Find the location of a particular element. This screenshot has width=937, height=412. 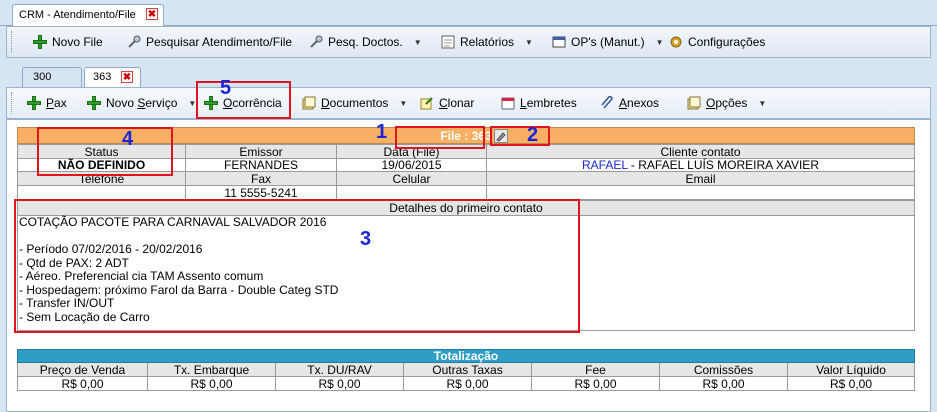

annotation-number-3: 3 is located at coordinates (366, 239).